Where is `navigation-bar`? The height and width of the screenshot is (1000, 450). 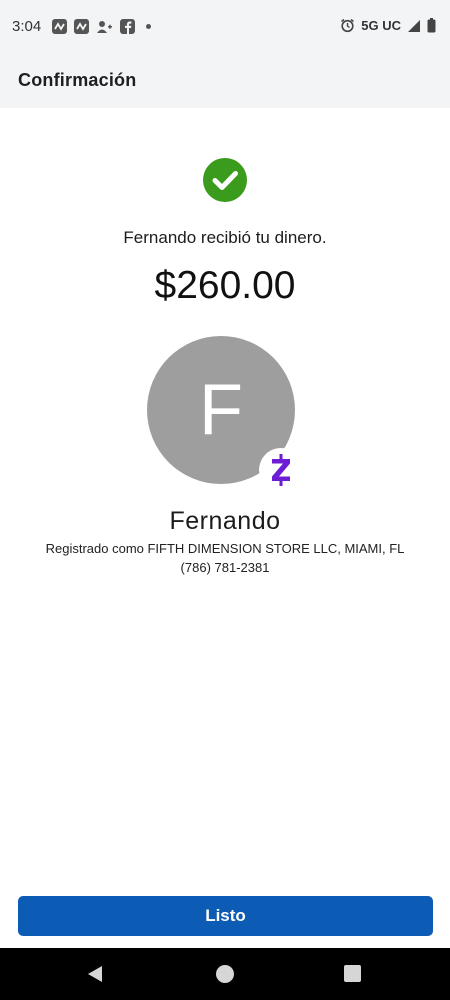
navigation-bar is located at coordinates (225, 974).